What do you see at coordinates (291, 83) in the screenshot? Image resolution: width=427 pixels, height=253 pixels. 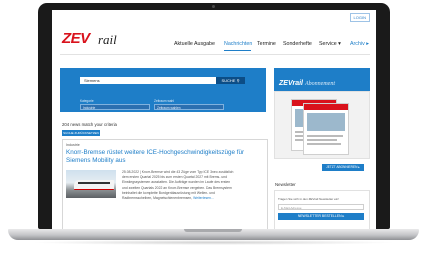 I see `abo-logo: ZEVrail` at bounding box center [291, 83].